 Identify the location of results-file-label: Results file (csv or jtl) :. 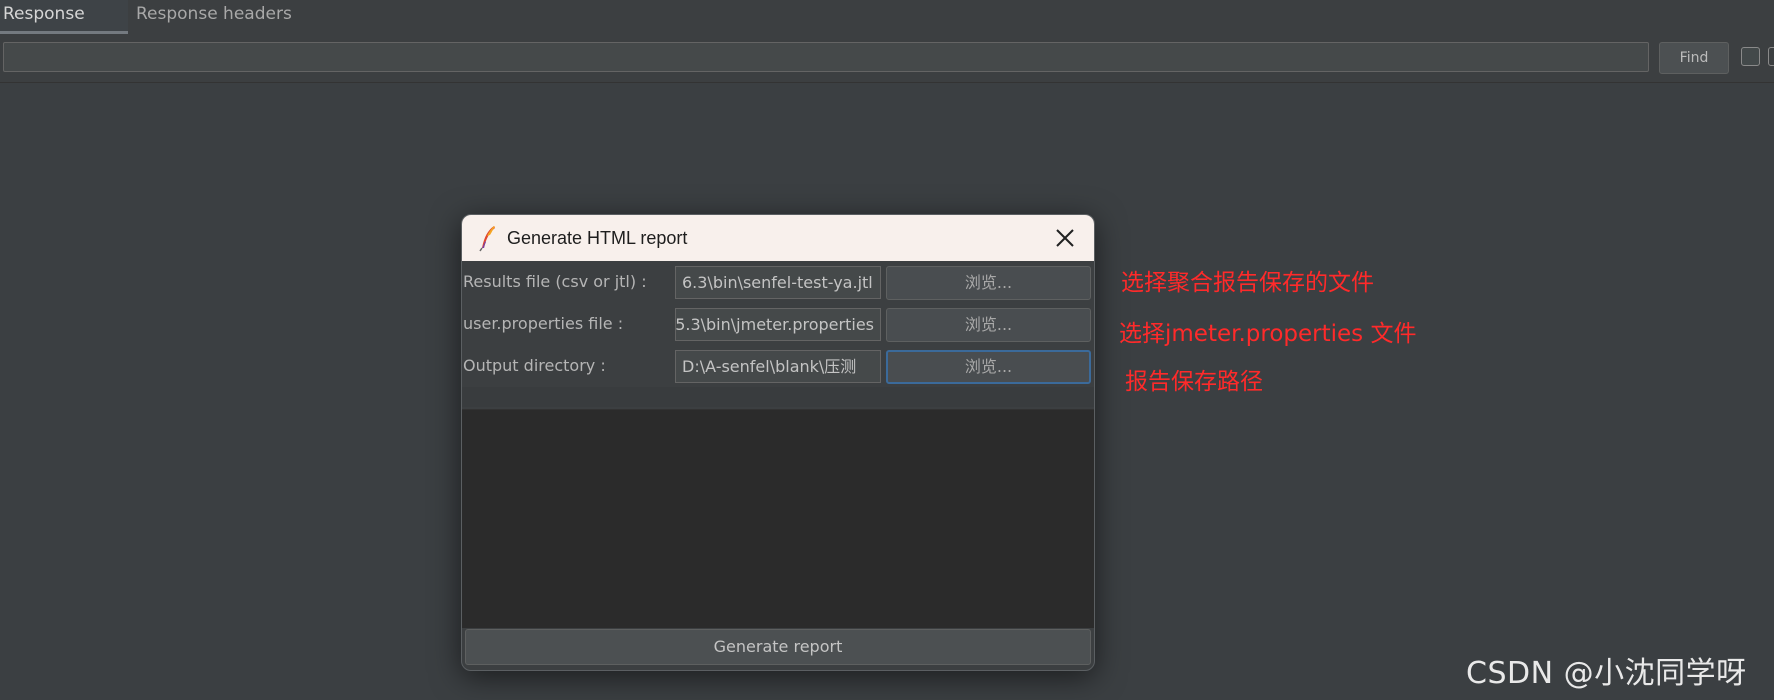
(555, 281).